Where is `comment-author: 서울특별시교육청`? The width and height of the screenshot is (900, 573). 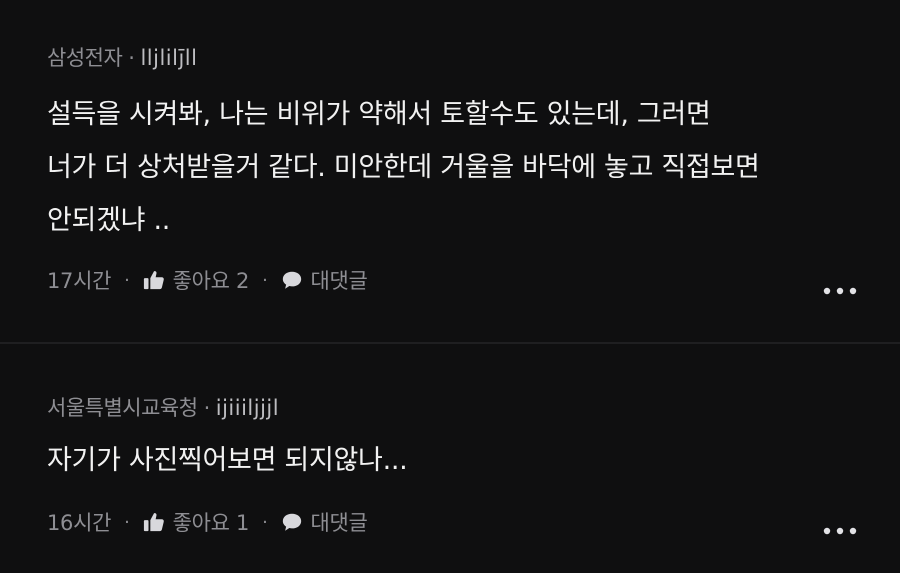 comment-author: 서울특별시교육청 is located at coordinates (122, 408).